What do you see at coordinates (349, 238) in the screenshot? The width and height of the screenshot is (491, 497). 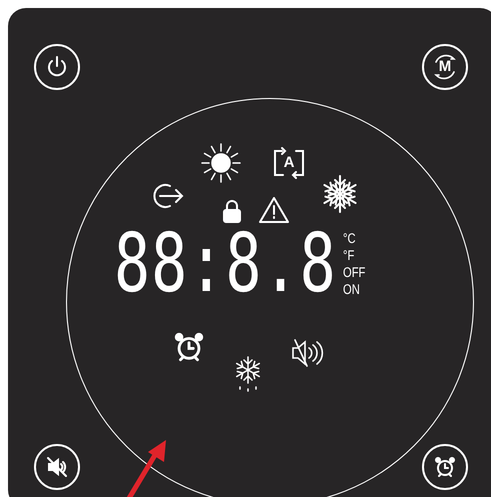 I see `unit-label: °C` at bounding box center [349, 238].